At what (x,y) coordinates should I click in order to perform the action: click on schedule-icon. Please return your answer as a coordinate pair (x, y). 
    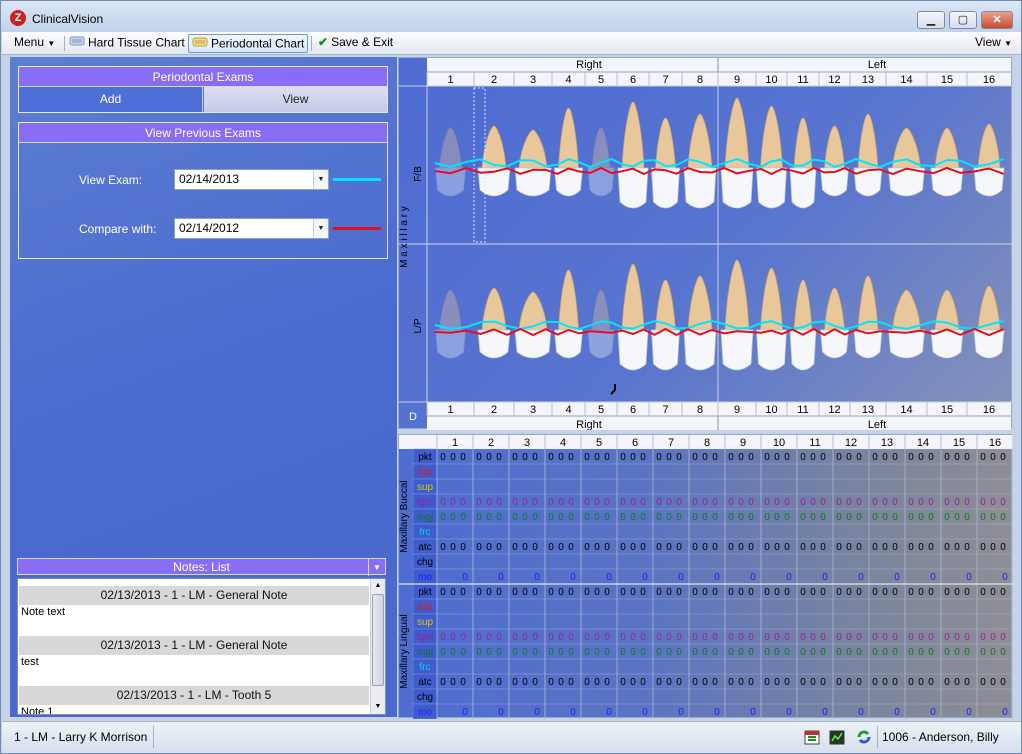
    Looking at the image, I should click on (812, 738).